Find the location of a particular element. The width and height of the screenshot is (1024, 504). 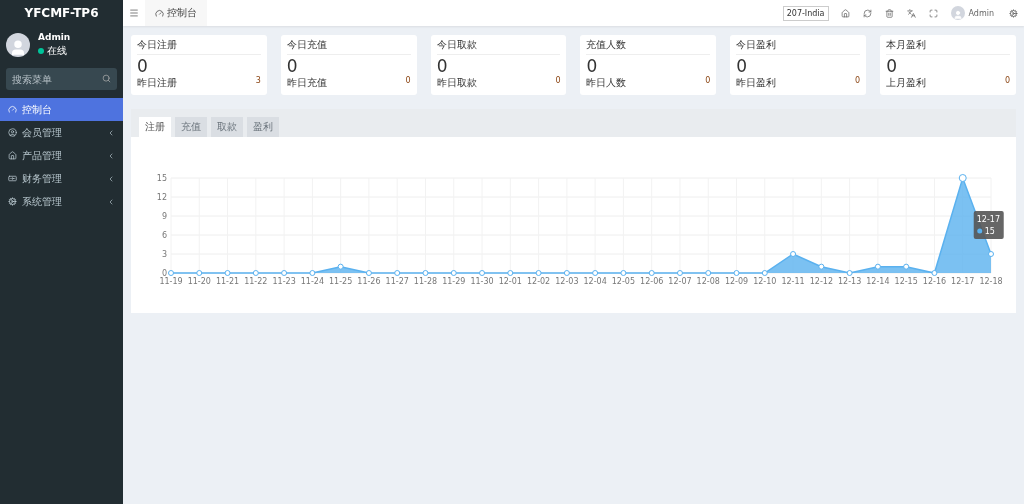

card-title: 充值人数 is located at coordinates (648, 46).